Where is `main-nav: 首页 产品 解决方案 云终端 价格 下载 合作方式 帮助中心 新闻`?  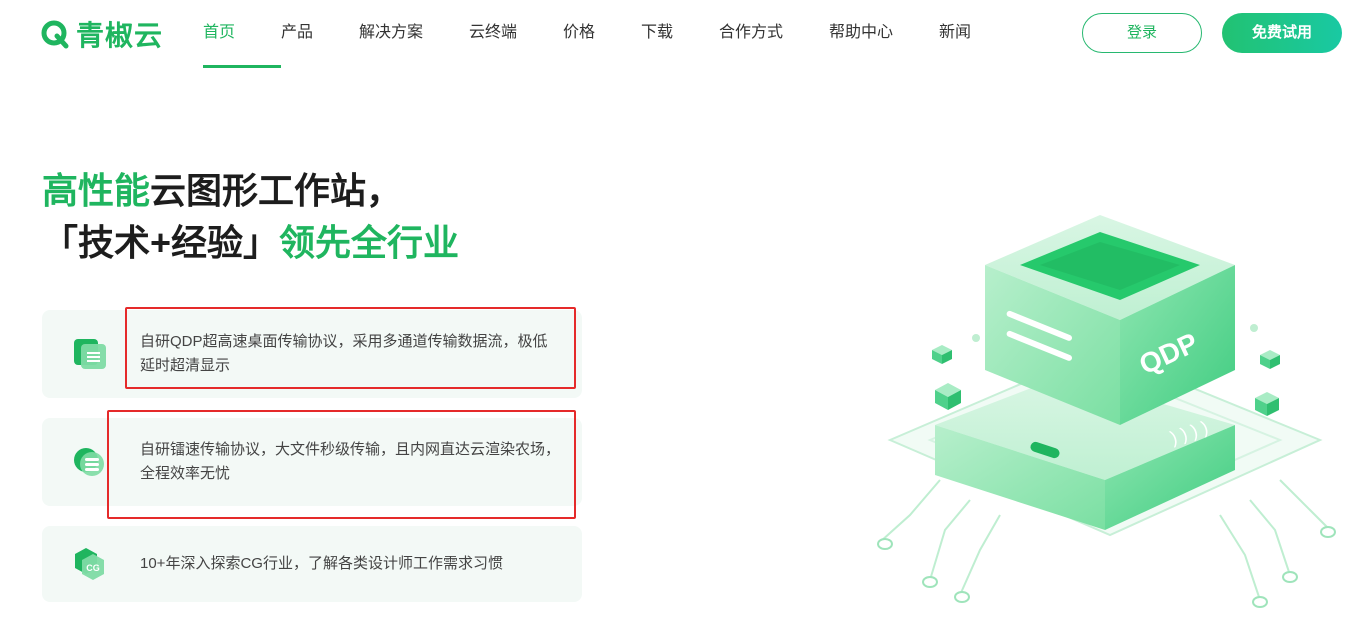 main-nav: 首页 产品 解决方案 云终端 价格 下载 合作方式 帮助中心 新闻 is located at coordinates (601, 34).